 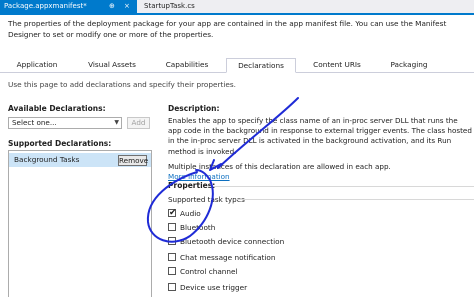 What do you see at coordinates (194, 108) in the screenshot?
I see `description-title: Description:` at bounding box center [194, 108].